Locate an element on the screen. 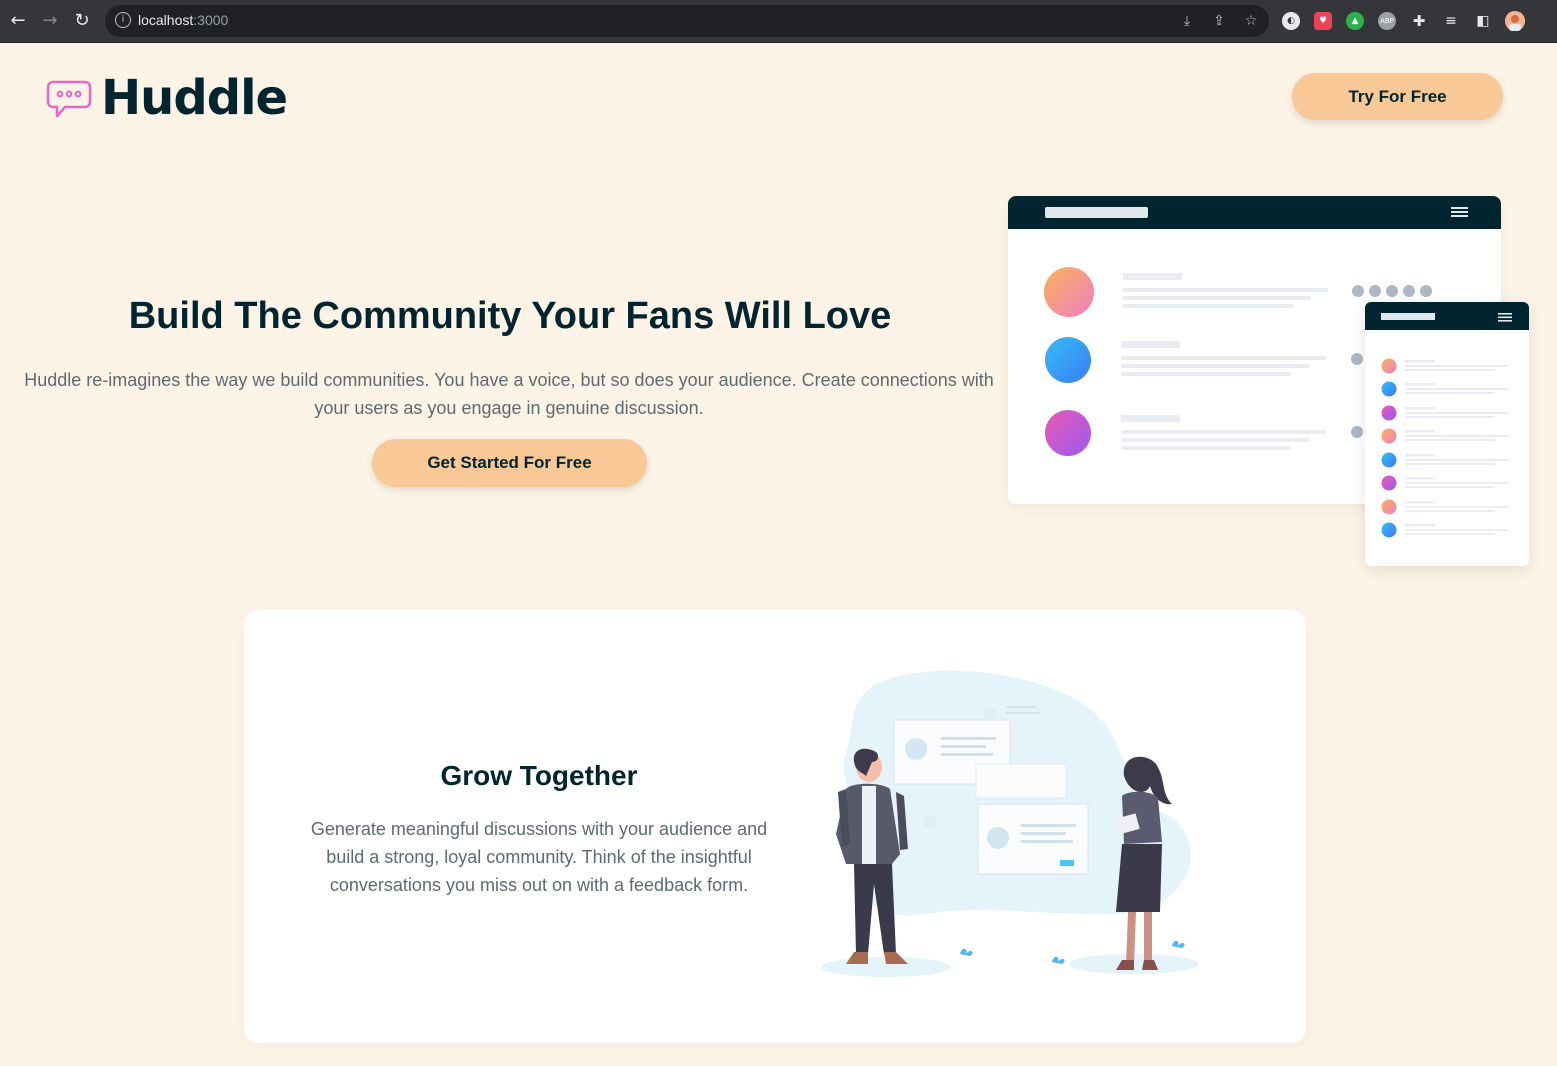 This screenshot has height=1066, width=1557. avatar-image is located at coordinates (1515, 21).